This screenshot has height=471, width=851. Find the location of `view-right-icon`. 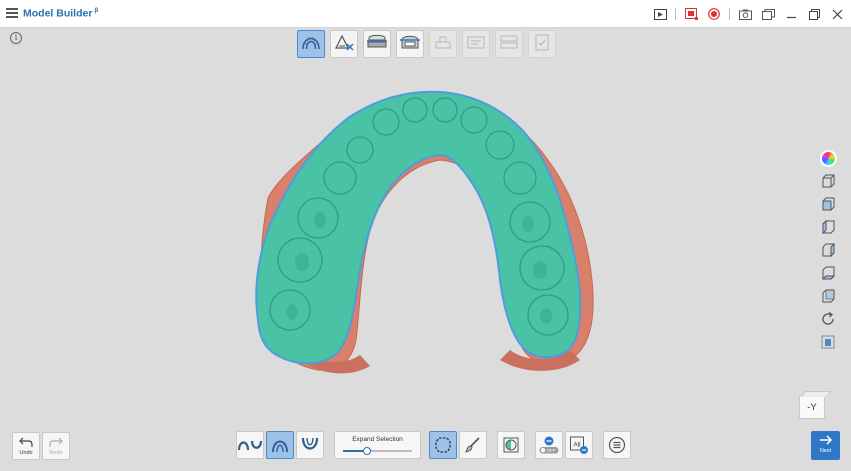

view-right-icon is located at coordinates (828, 250).